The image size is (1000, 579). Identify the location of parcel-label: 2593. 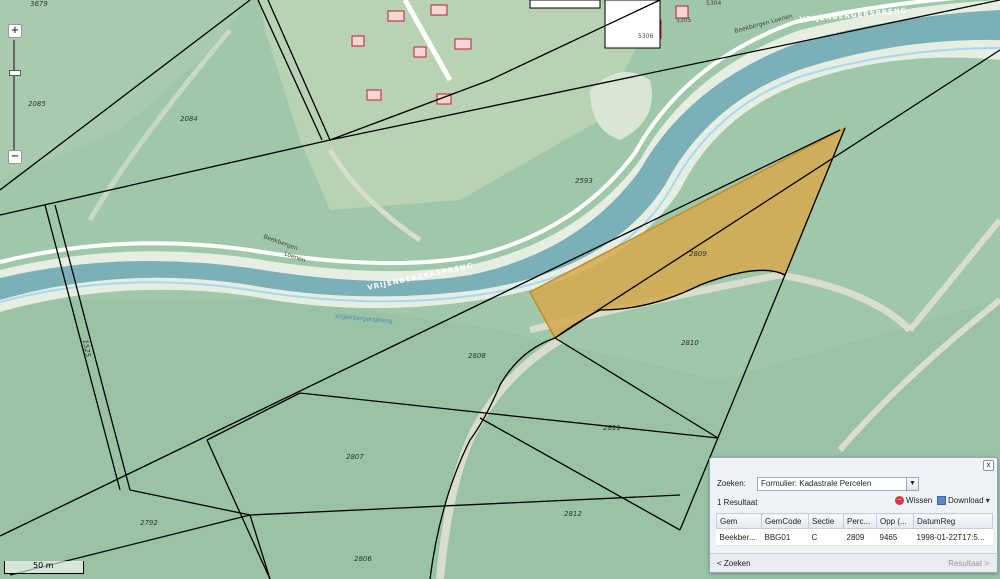
(584, 181).